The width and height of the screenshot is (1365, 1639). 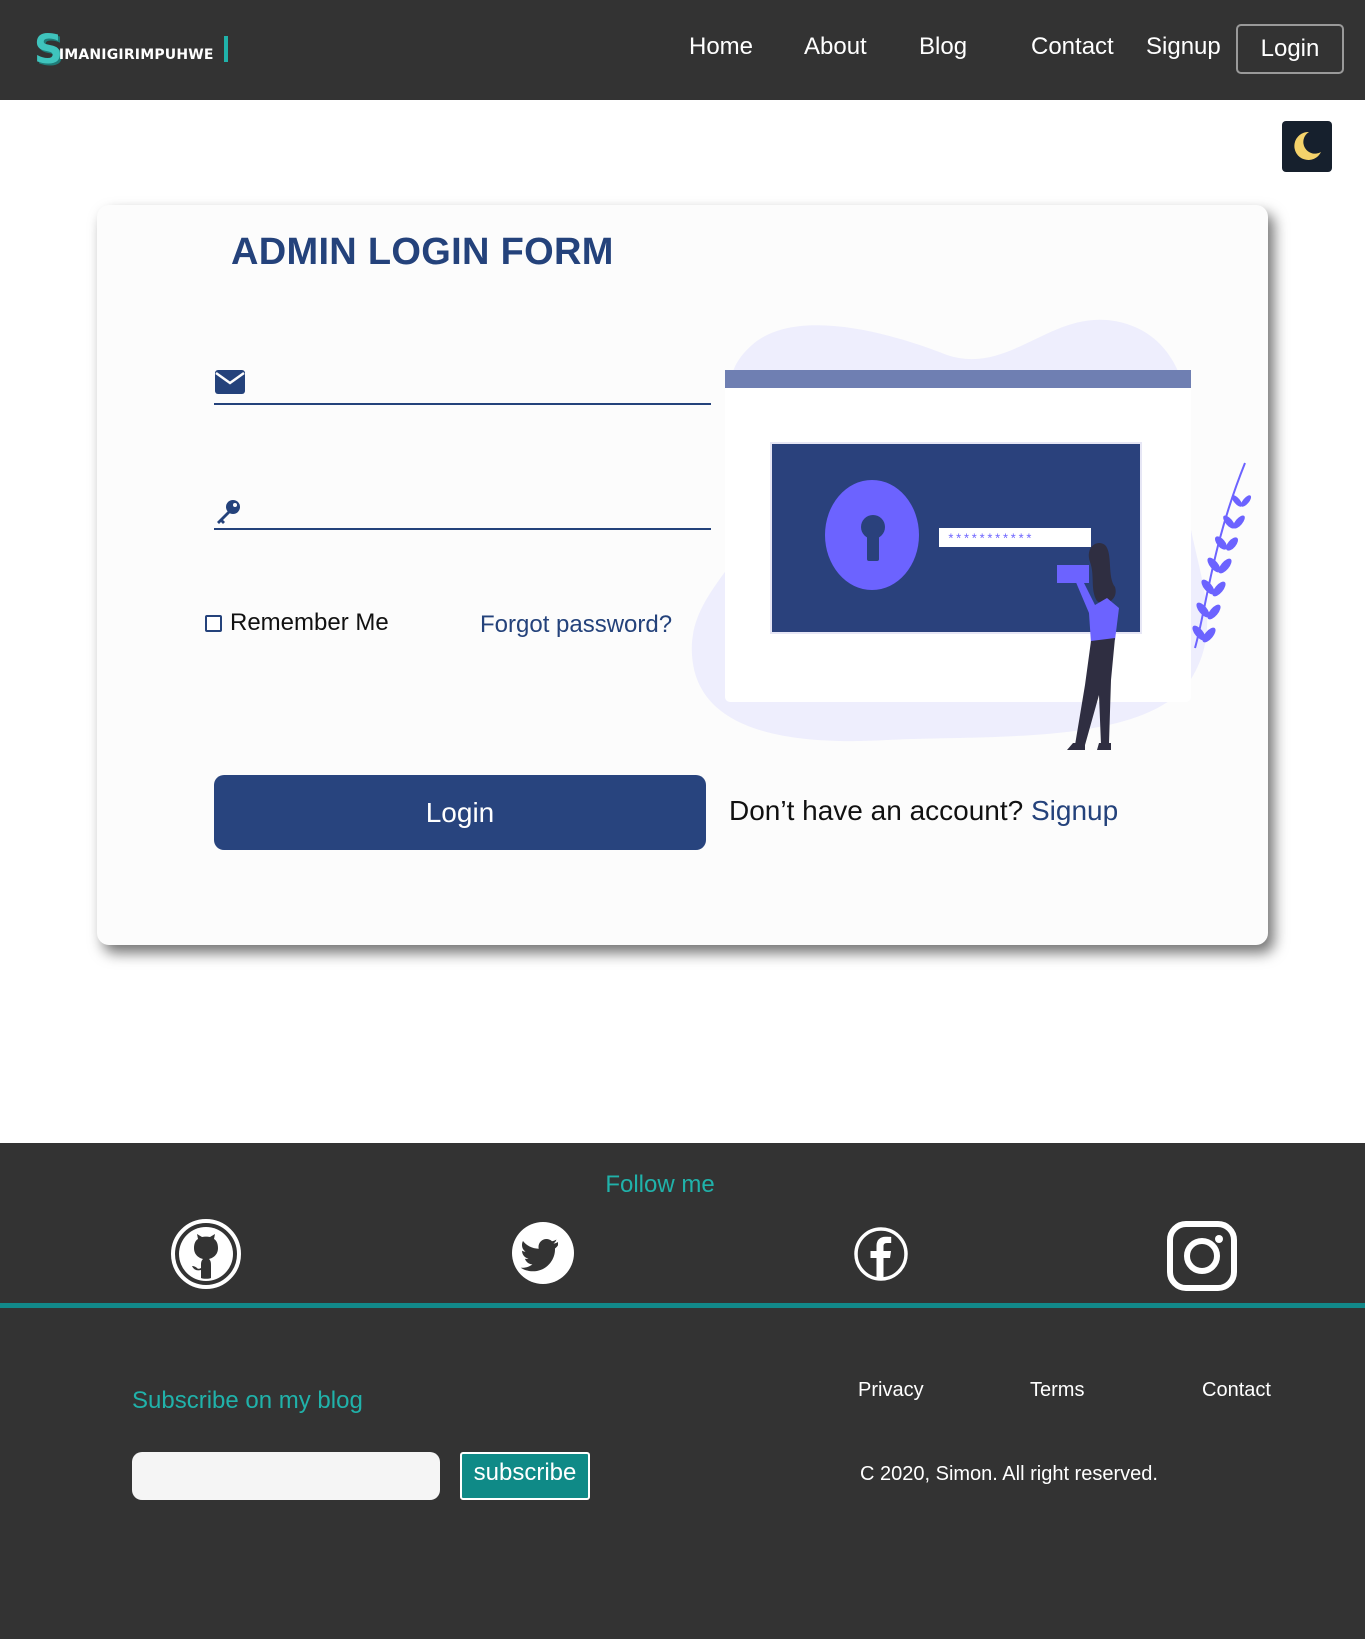 I want to click on submit-box, so click(x=1073, y=574).